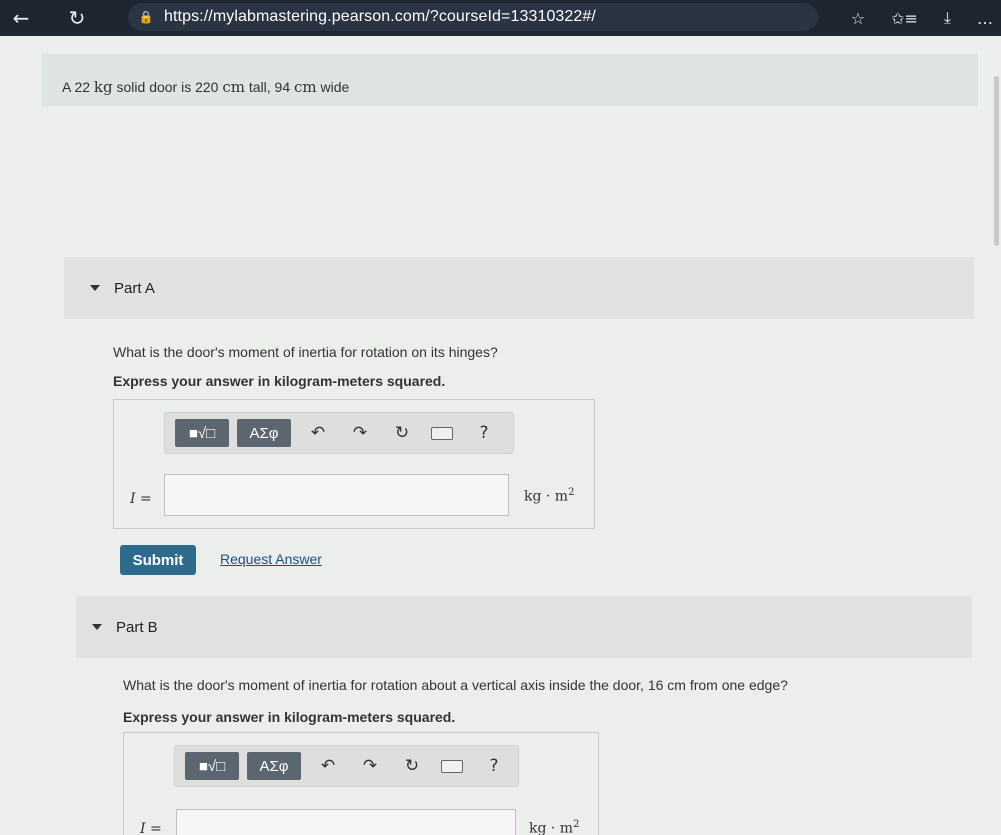  What do you see at coordinates (103, 87) in the screenshot?
I see `intro-unit: kg` at bounding box center [103, 87].